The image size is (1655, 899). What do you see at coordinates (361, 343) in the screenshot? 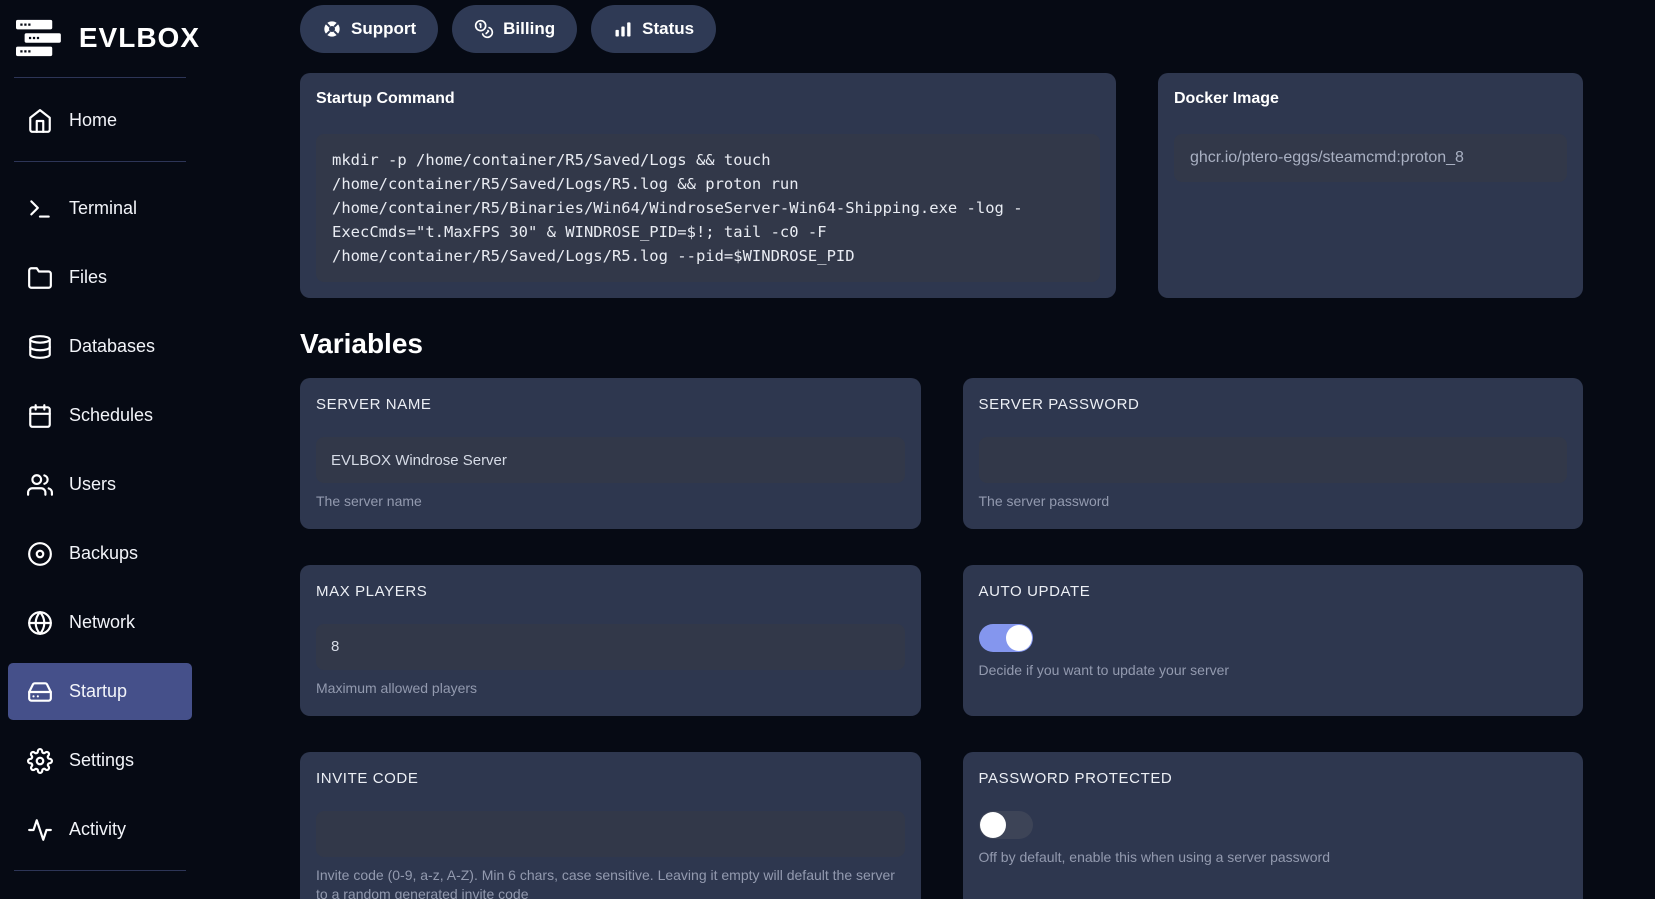
I see `variables-heading: Variables` at bounding box center [361, 343].